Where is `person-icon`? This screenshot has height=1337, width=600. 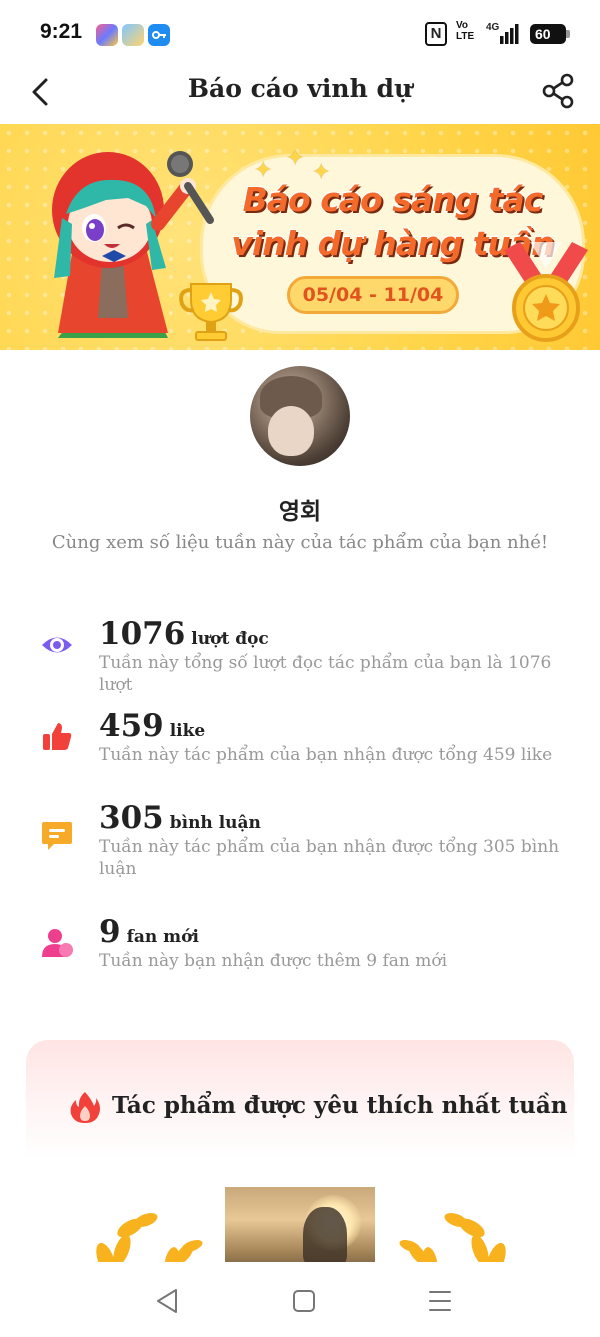 person-icon is located at coordinates (57, 943).